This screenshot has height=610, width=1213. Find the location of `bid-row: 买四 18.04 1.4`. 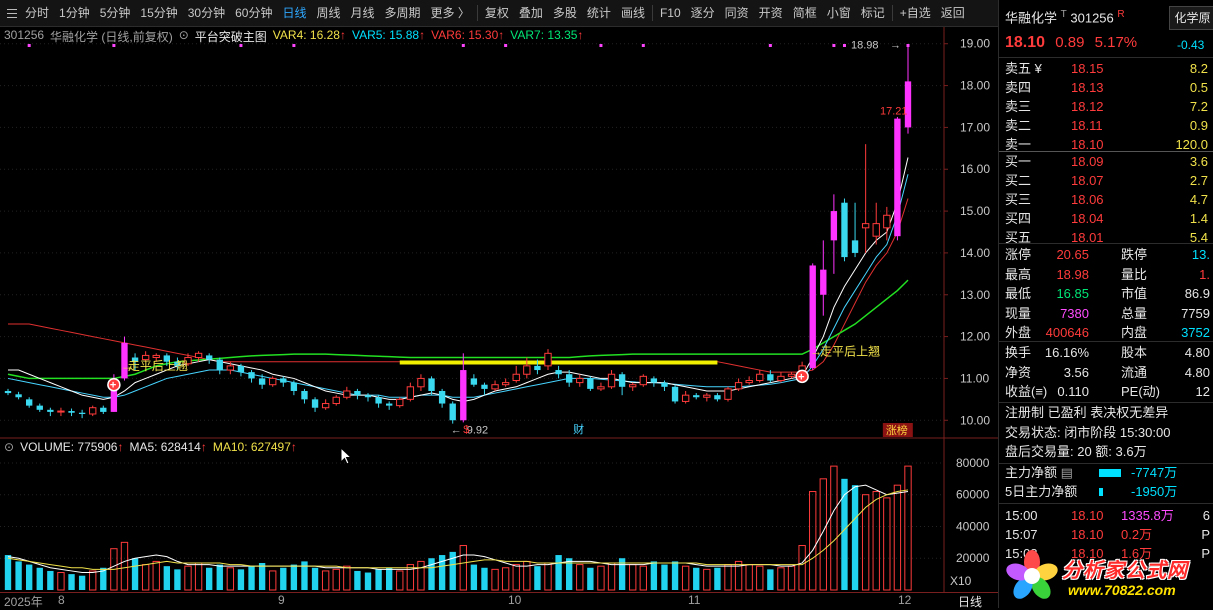

bid-row: 买四 18.04 1.4 is located at coordinates (1106, 218).